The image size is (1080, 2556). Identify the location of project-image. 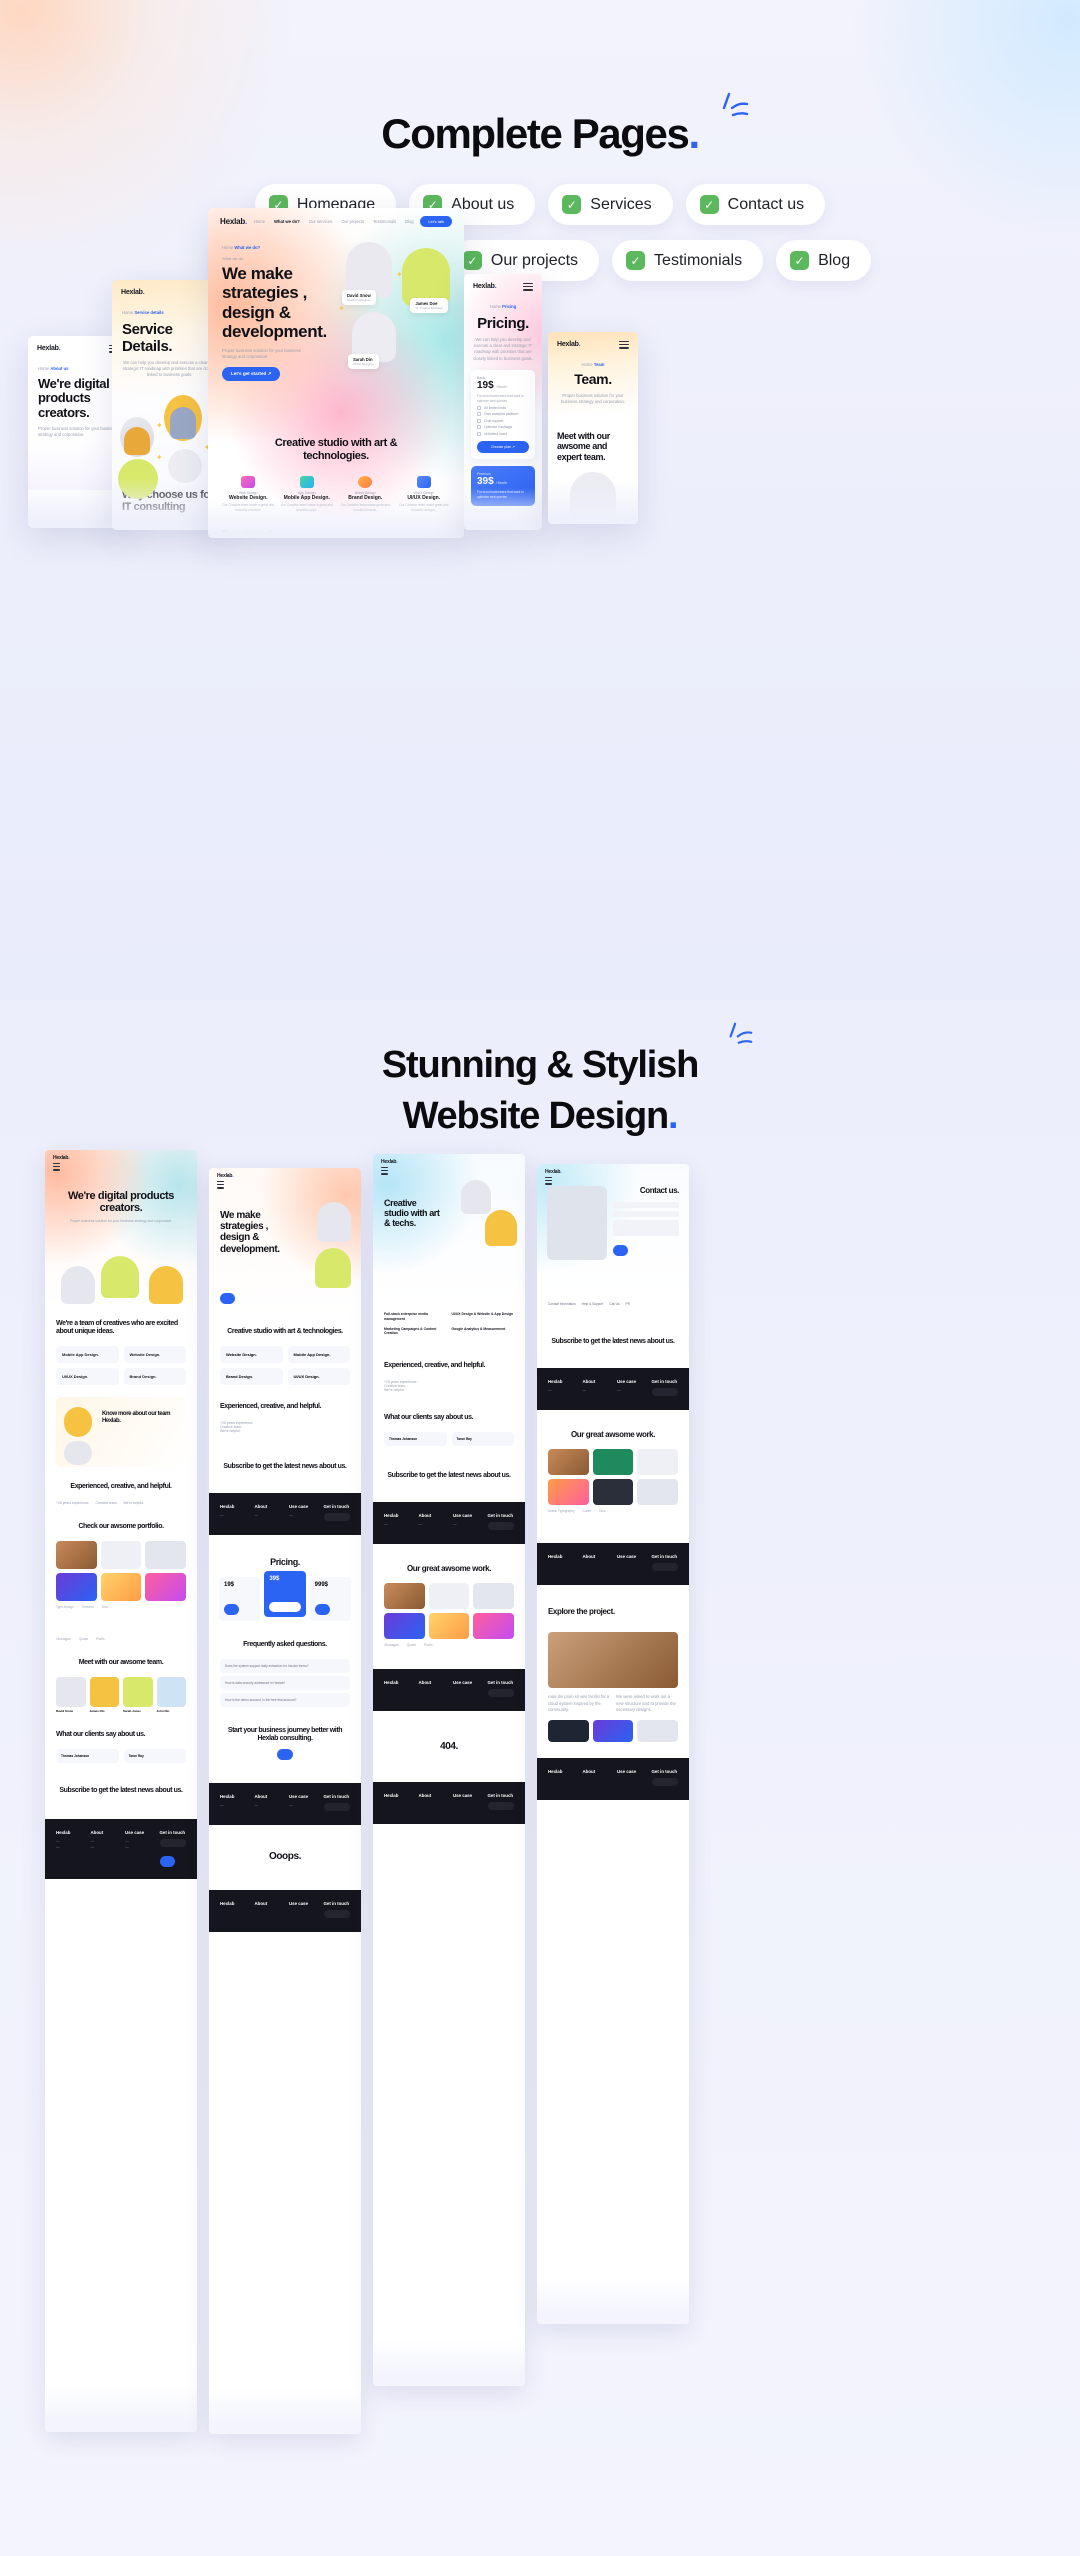
(613, 1660).